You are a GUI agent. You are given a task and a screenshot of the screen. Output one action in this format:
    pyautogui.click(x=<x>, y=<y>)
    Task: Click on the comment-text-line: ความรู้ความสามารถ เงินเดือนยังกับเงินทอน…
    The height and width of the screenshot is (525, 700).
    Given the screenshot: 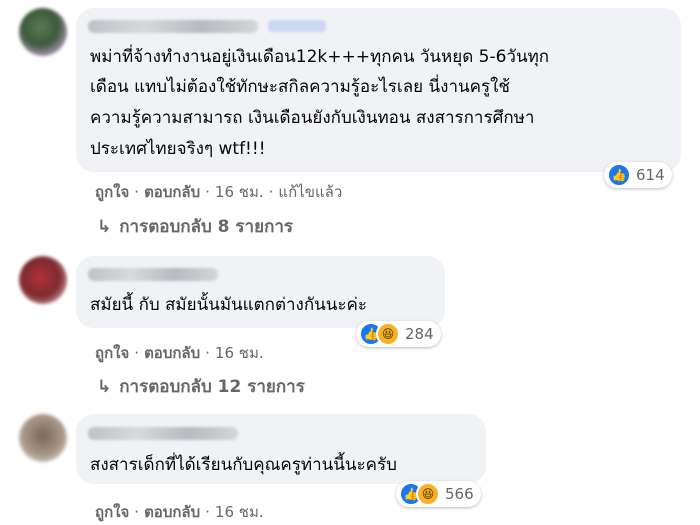 What is the action you would take?
    pyautogui.click(x=312, y=118)
    